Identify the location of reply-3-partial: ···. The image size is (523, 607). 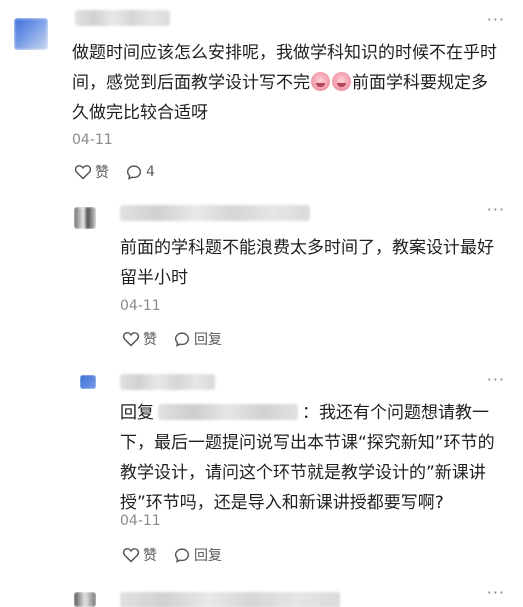
(261, 593).